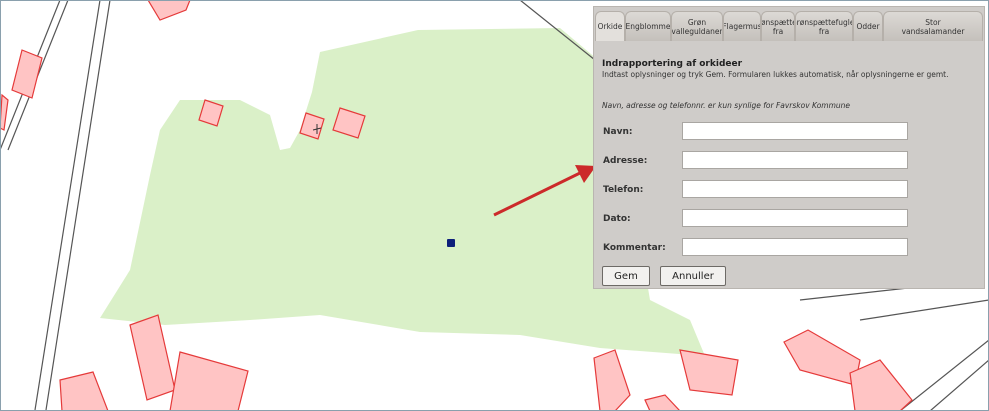 This screenshot has width=989, height=411. I want to click on tab-engblomme: Engblomme, so click(648, 26).